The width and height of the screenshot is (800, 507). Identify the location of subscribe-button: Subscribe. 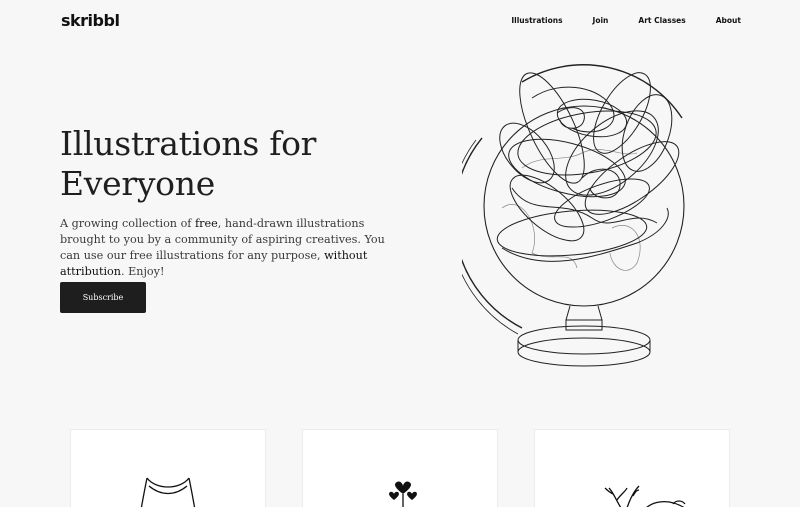
(103, 297).